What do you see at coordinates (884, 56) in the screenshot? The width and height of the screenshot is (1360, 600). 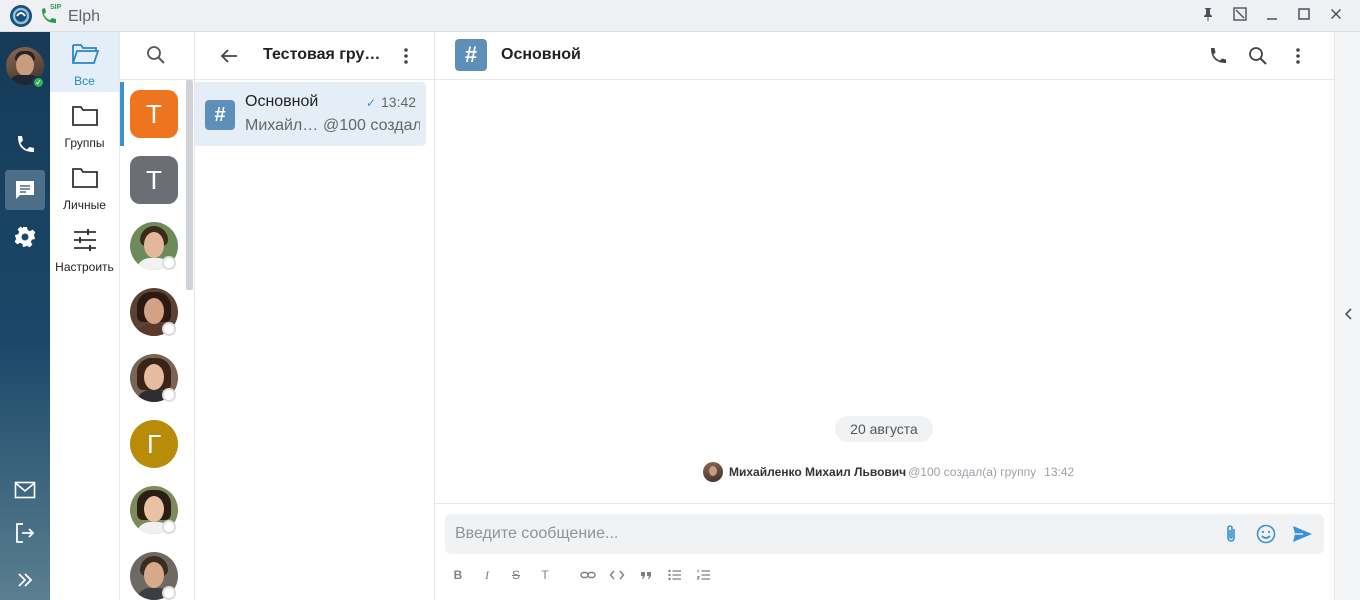 I see `conversation-header: # Основной` at bounding box center [884, 56].